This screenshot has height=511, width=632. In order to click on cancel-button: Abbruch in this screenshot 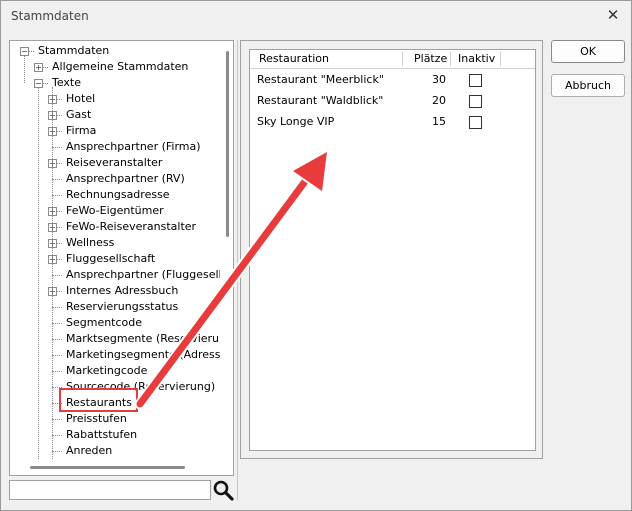, I will do `click(588, 85)`.